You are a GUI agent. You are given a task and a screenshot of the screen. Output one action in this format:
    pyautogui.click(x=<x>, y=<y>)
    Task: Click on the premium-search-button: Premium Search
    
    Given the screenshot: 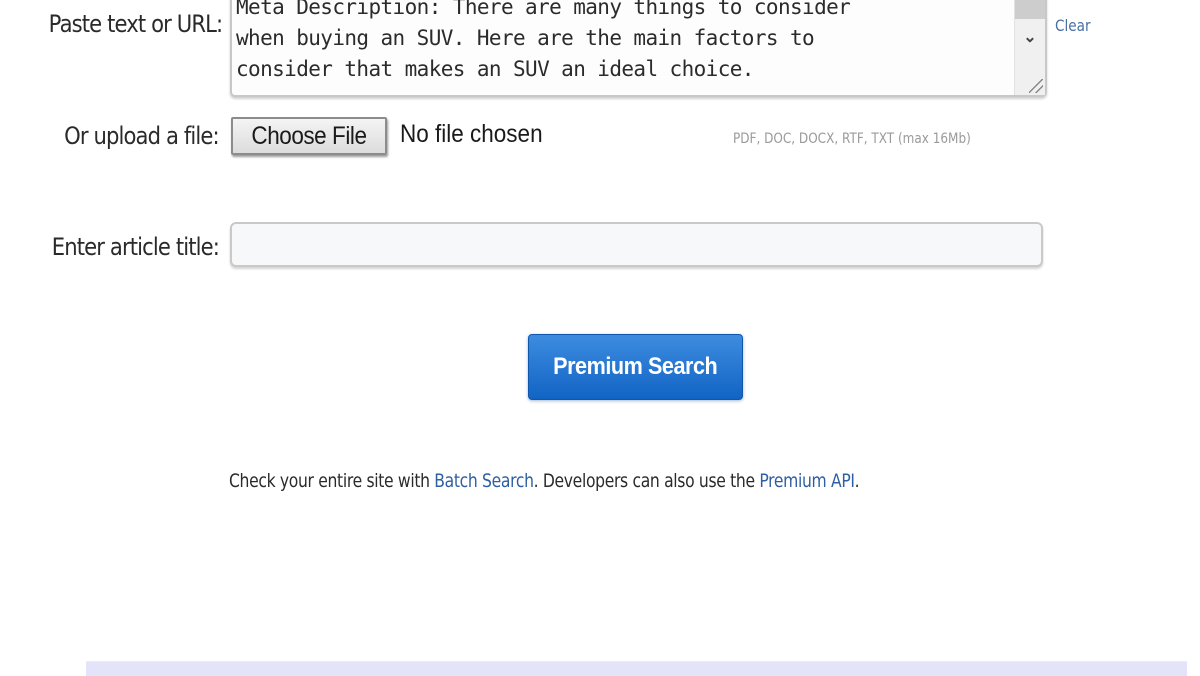 What is the action you would take?
    pyautogui.click(x=635, y=367)
    